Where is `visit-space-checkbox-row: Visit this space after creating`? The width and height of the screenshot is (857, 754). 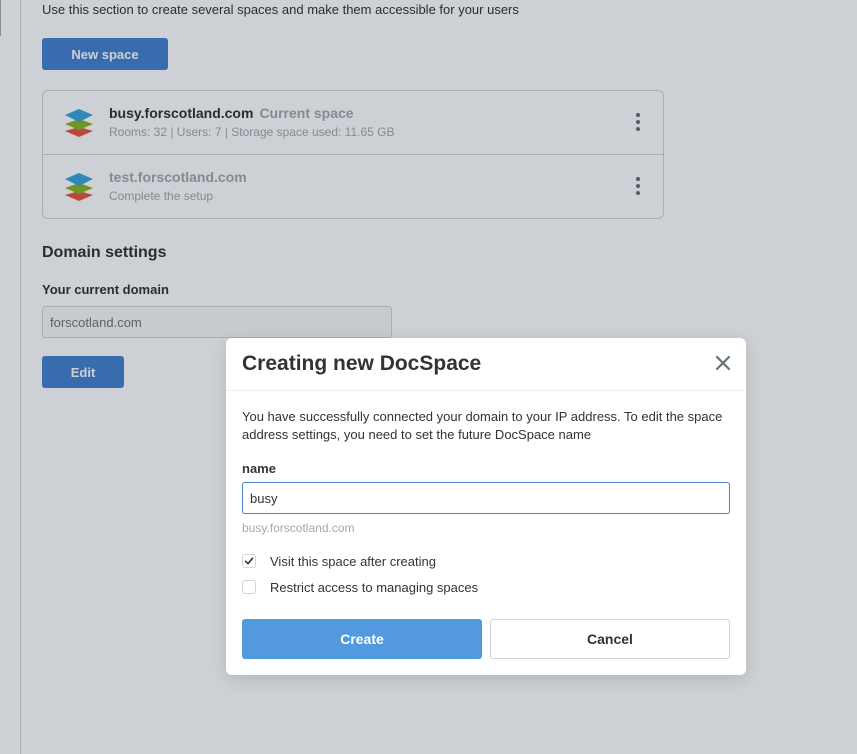 visit-space-checkbox-row: Visit this space after creating is located at coordinates (339, 561).